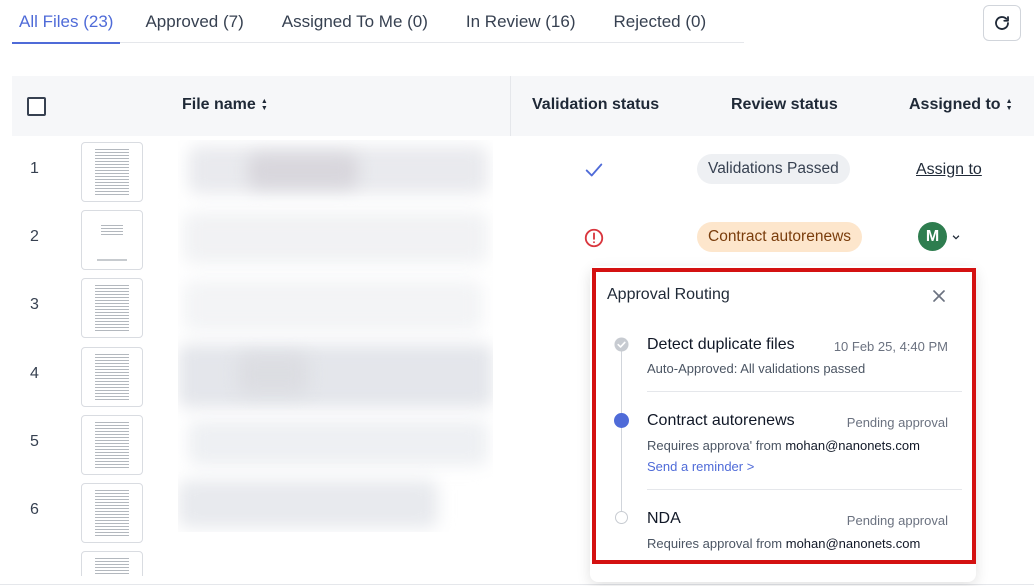  I want to click on table-bottom-border, so click(517, 584).